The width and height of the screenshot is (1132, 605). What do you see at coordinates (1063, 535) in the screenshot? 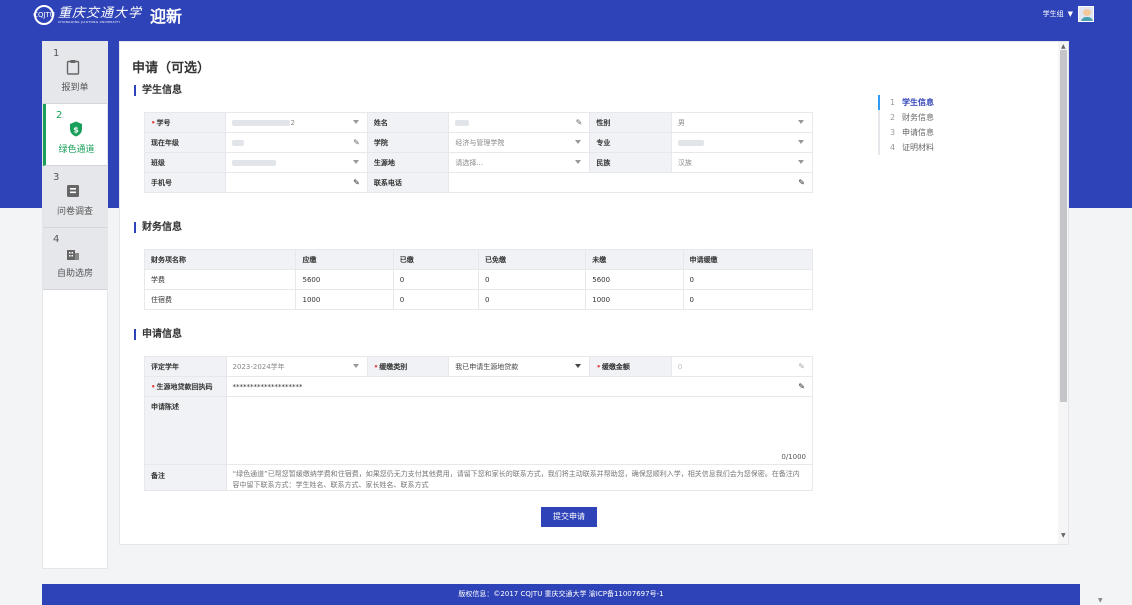
I see `scroll-down-icon: ▼` at bounding box center [1063, 535].